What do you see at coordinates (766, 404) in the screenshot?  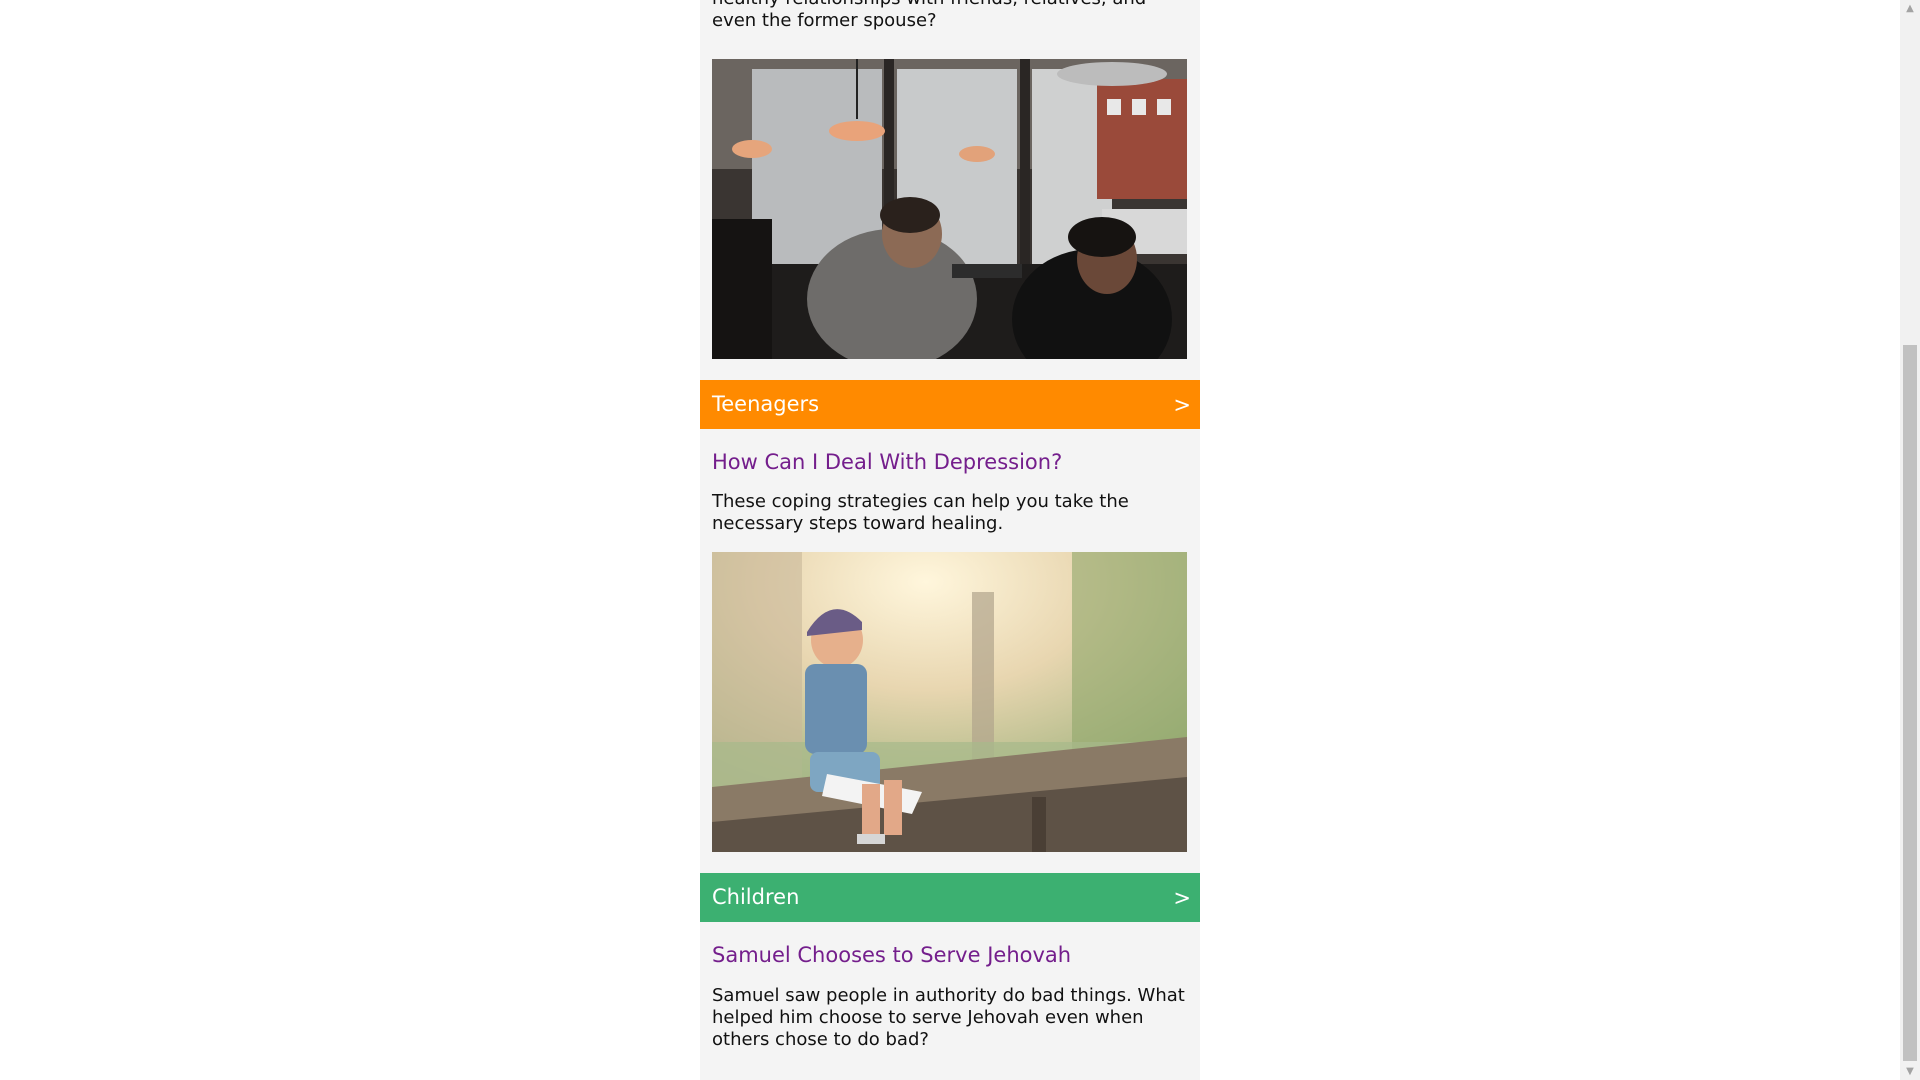 I see `category-label: Teenagers` at bounding box center [766, 404].